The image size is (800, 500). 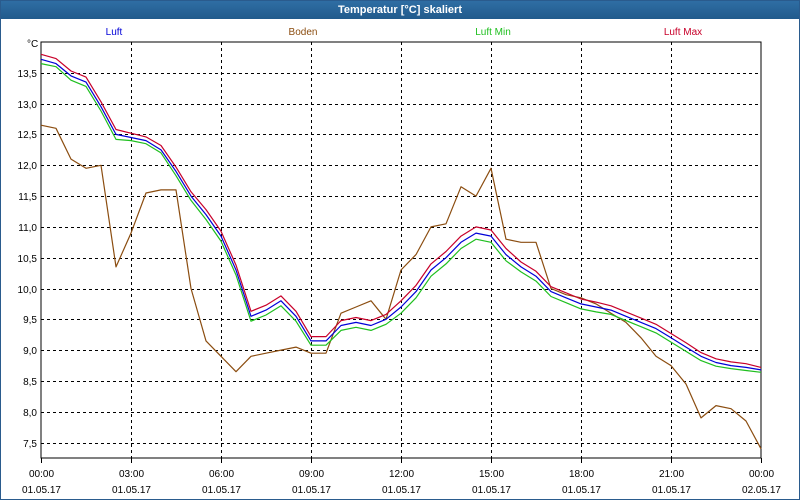 What do you see at coordinates (27, 228) in the screenshot?
I see `y-tick-label: 11,0` at bounding box center [27, 228].